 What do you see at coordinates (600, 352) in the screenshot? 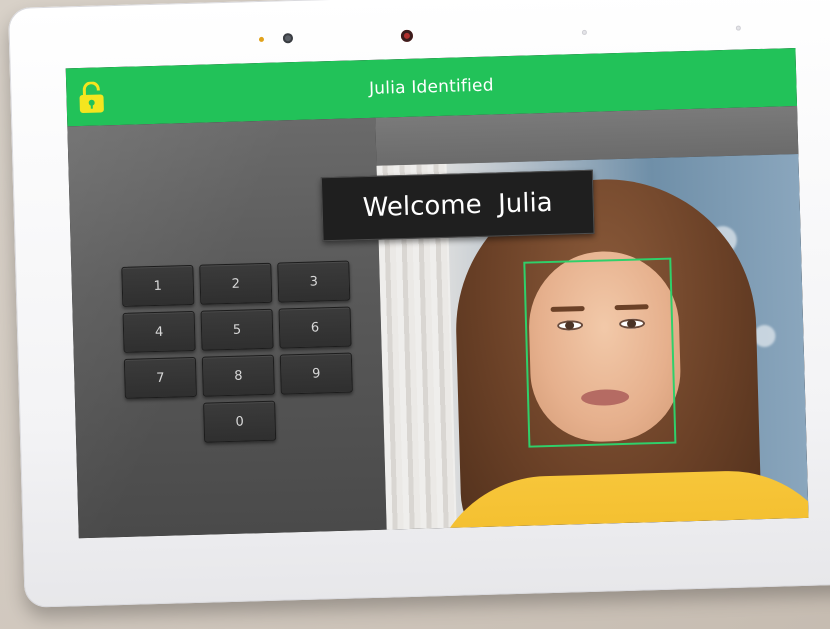
I see `face-detection-box` at bounding box center [600, 352].